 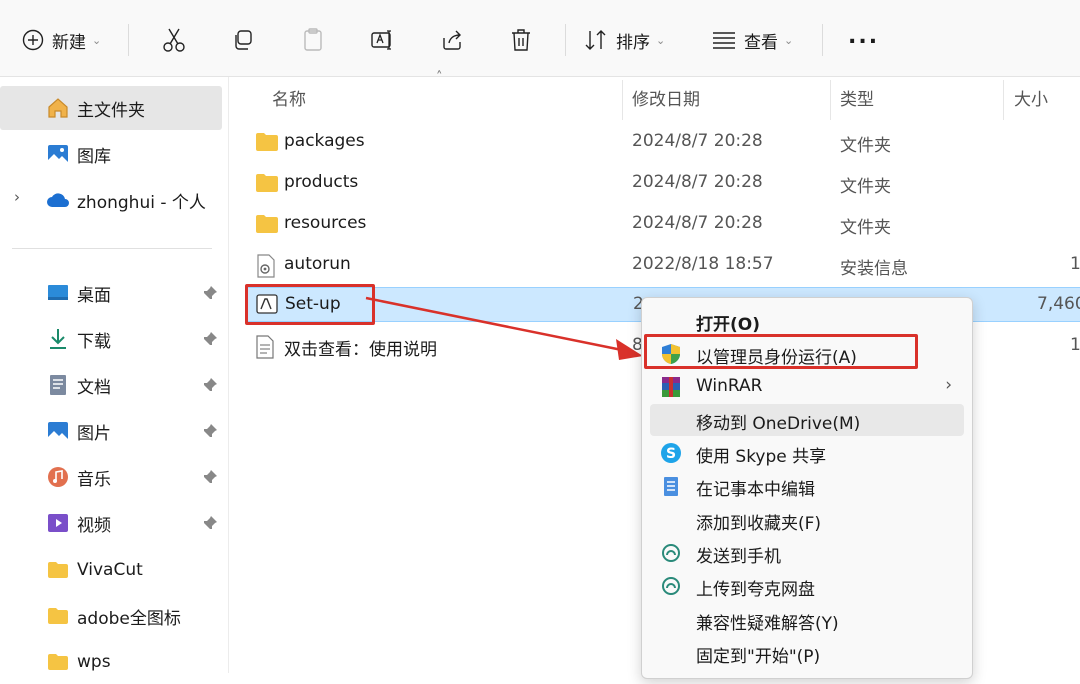 I want to click on winrar-icon, so click(x=671, y=387).